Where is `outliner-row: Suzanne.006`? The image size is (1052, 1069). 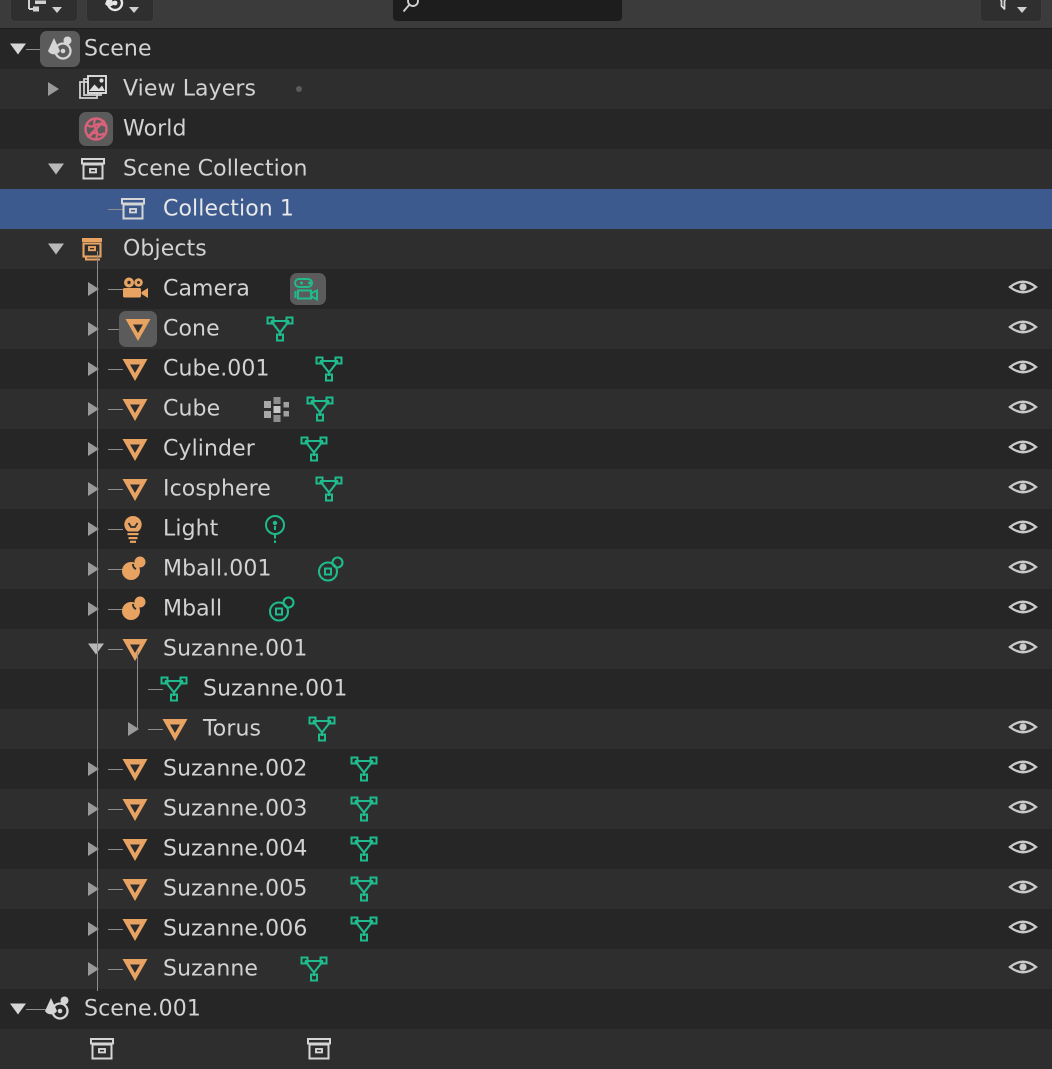
outliner-row: Suzanne.006 is located at coordinates (526, 929).